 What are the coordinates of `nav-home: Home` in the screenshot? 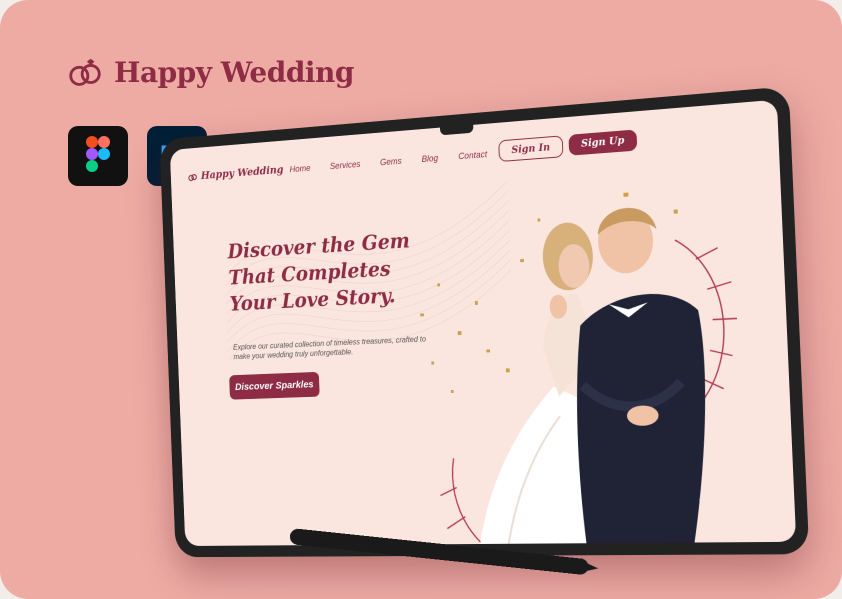 It's located at (299, 168).